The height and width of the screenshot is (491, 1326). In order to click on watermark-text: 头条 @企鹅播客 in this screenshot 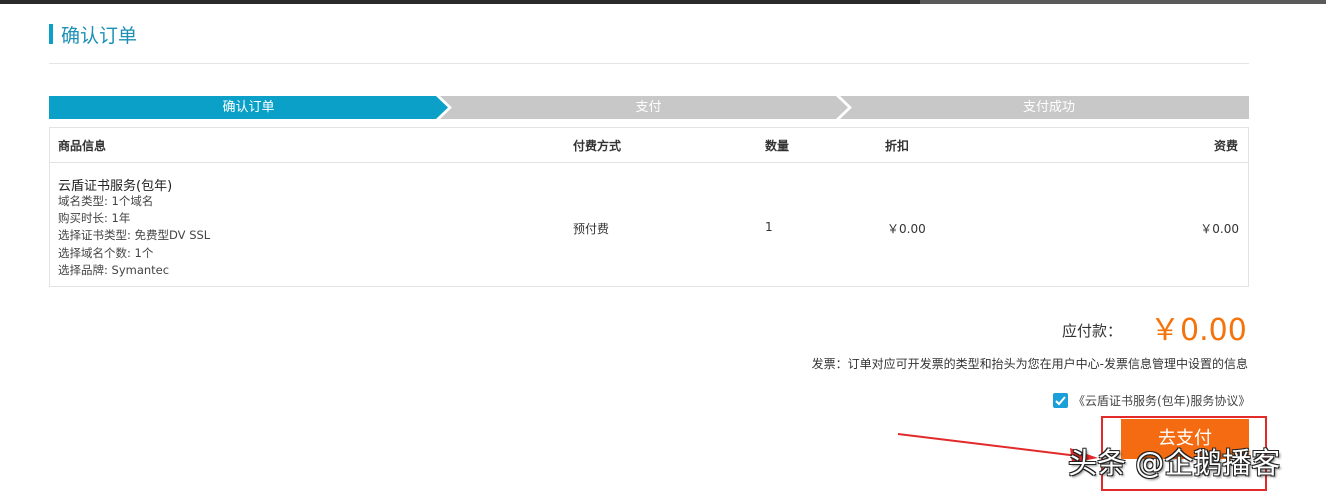, I will do `click(1174, 463)`.